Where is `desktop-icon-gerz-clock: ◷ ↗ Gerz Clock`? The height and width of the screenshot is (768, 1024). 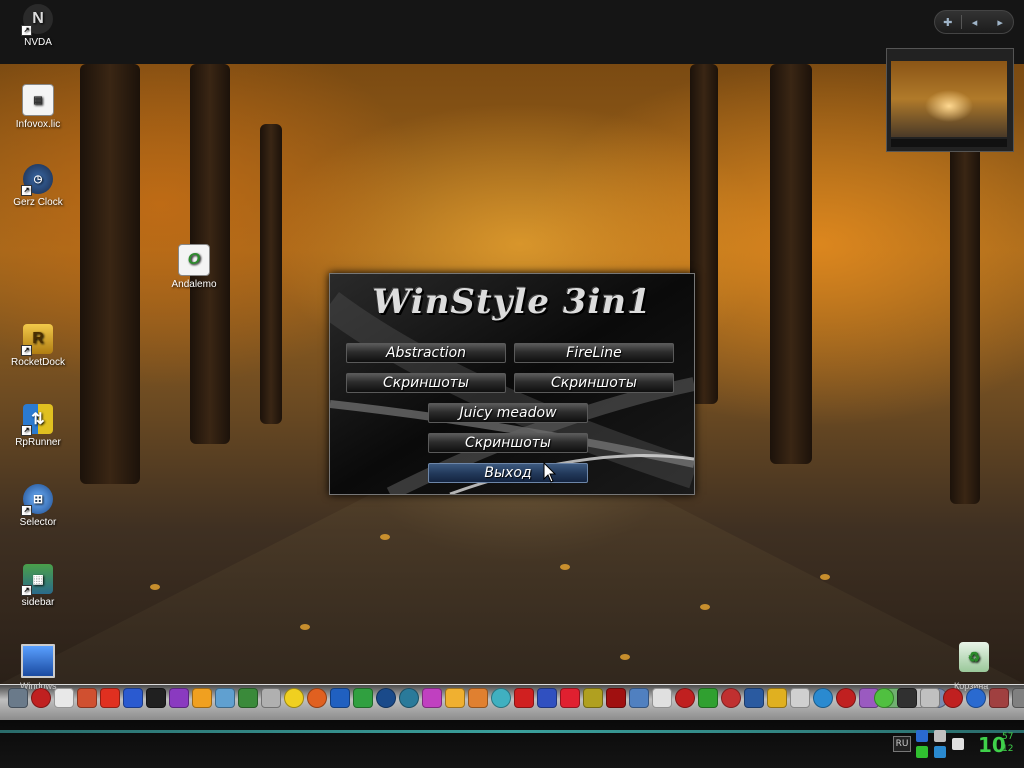
desktop-icon-gerz-clock: ◷ ↗ Gerz Clock is located at coordinates (38, 186).